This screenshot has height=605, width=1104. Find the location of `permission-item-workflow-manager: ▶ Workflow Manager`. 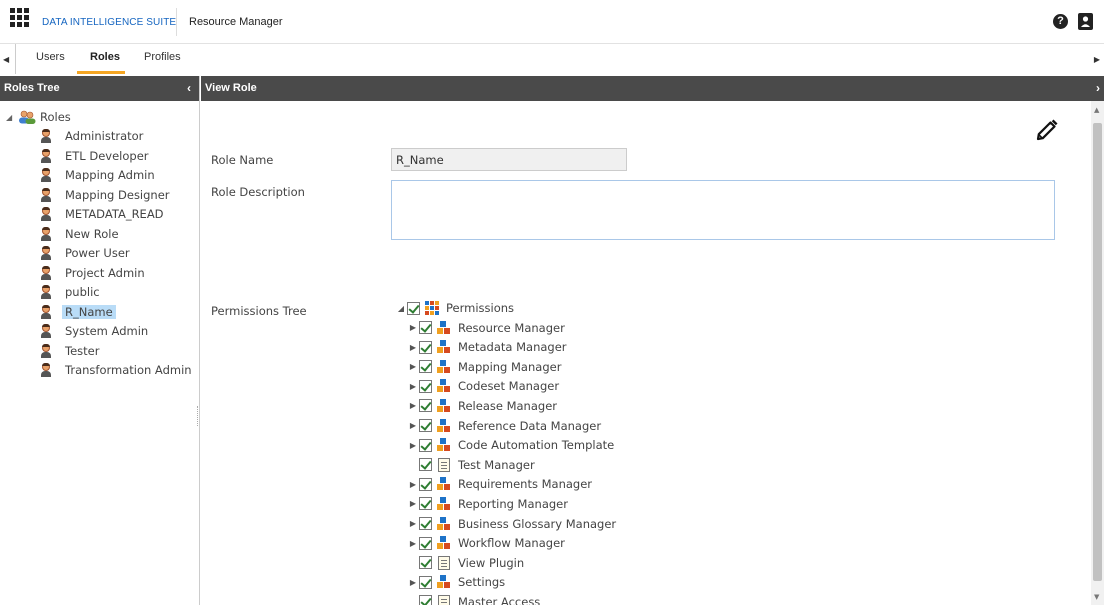

permission-item-workflow-manager: ▶ Workflow Manager is located at coordinates (486, 543).